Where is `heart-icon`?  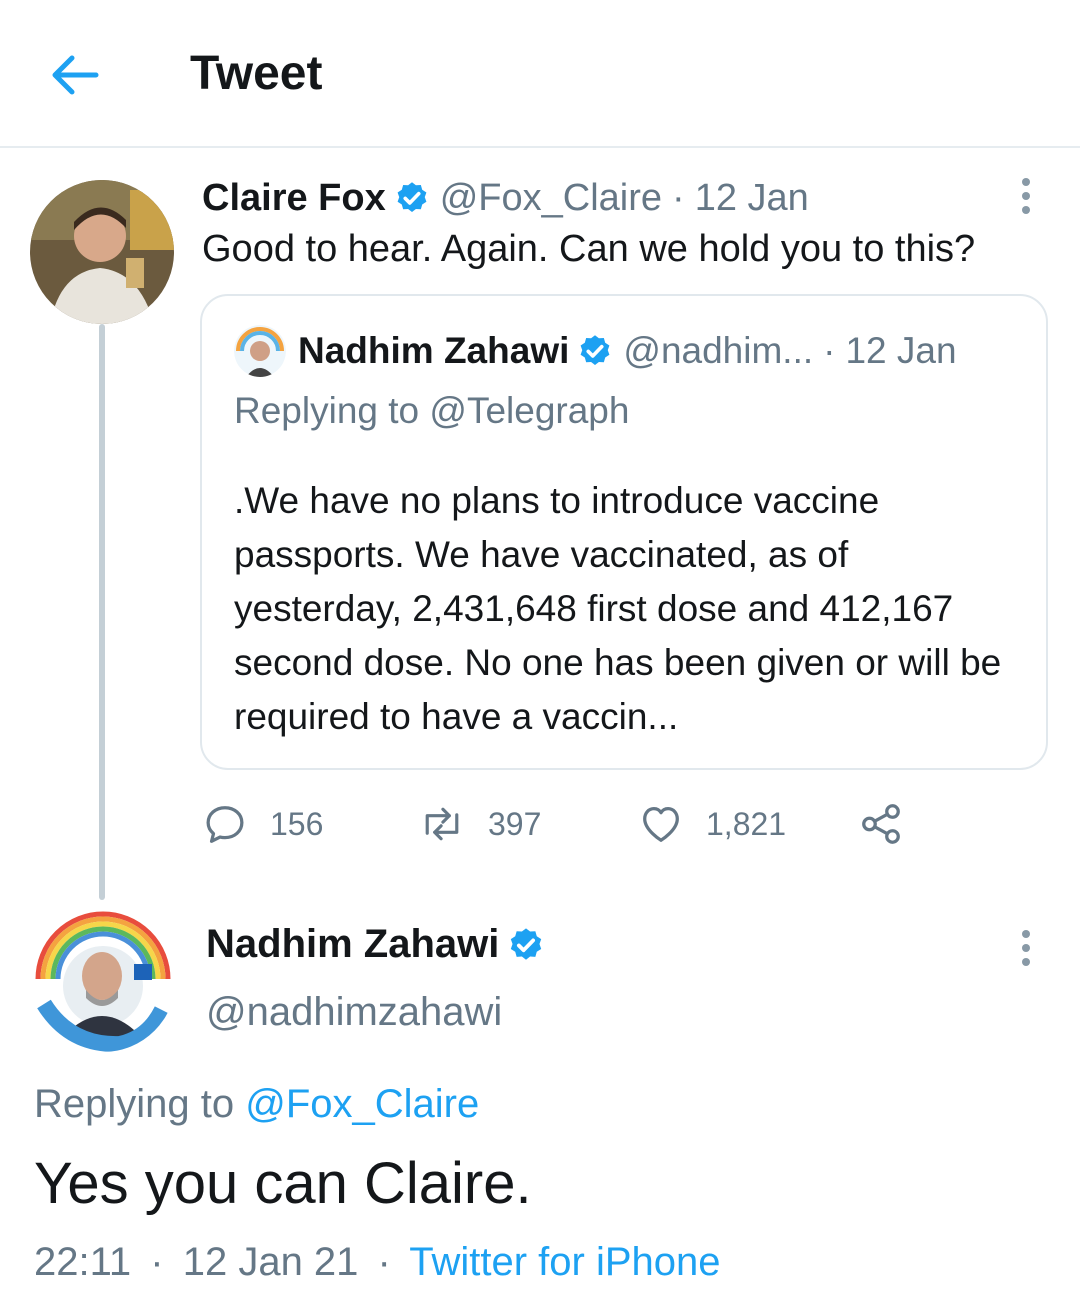 heart-icon is located at coordinates (661, 824).